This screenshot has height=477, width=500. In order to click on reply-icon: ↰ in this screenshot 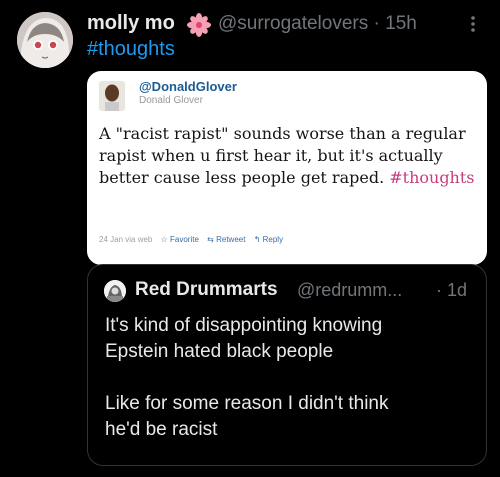, I will do `click(257, 239)`.